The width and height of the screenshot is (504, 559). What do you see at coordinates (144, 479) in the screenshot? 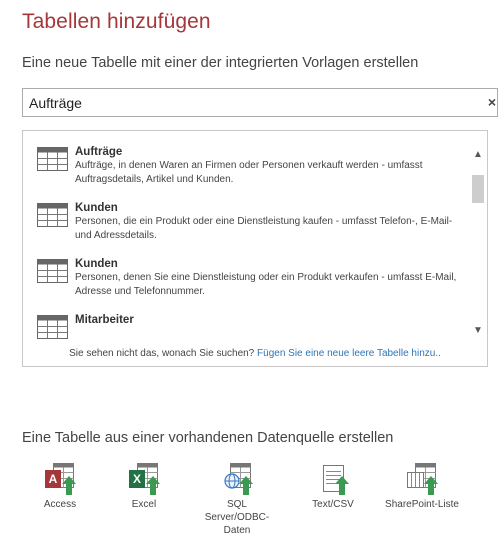
I see `excel-icon: X` at bounding box center [144, 479].